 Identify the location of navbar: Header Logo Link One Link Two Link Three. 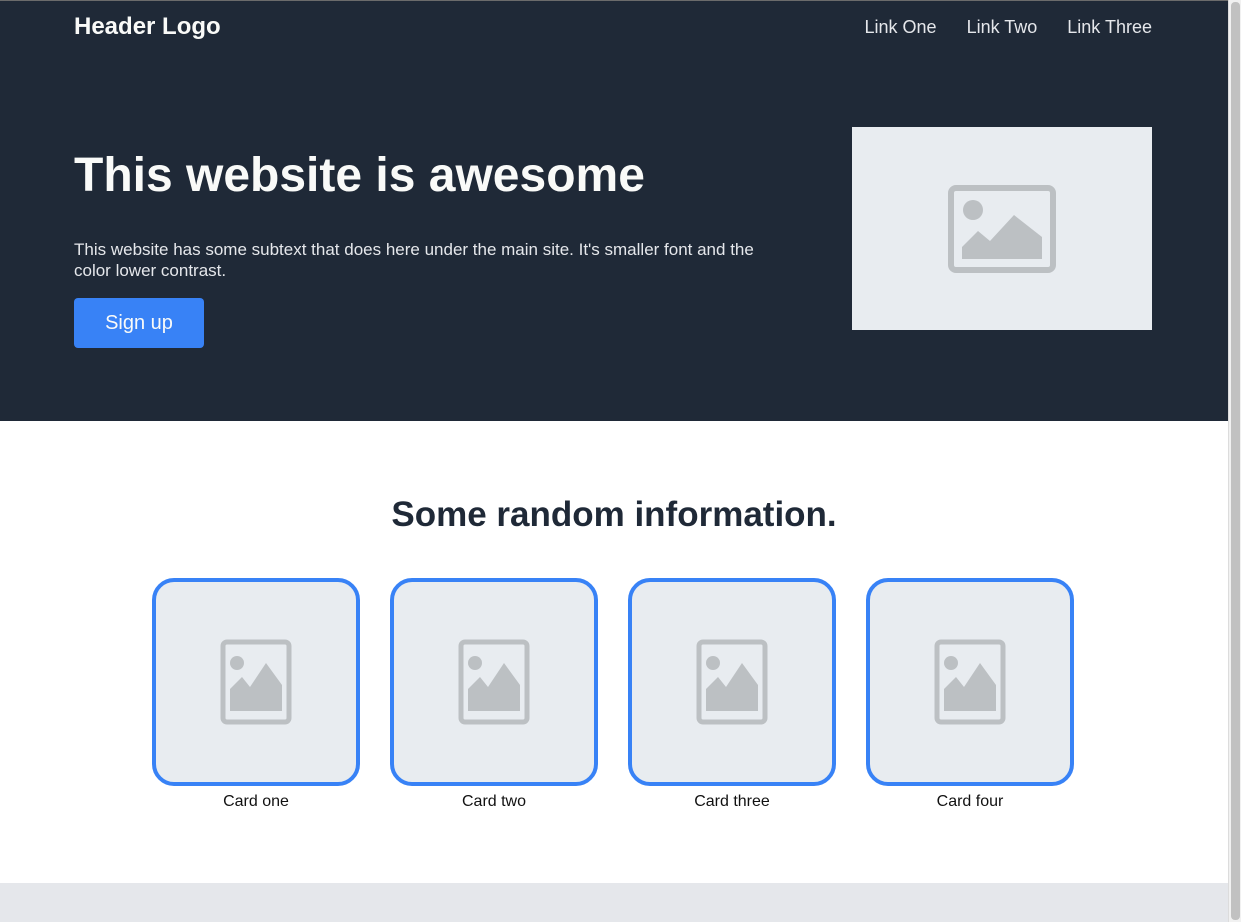
(613, 27).